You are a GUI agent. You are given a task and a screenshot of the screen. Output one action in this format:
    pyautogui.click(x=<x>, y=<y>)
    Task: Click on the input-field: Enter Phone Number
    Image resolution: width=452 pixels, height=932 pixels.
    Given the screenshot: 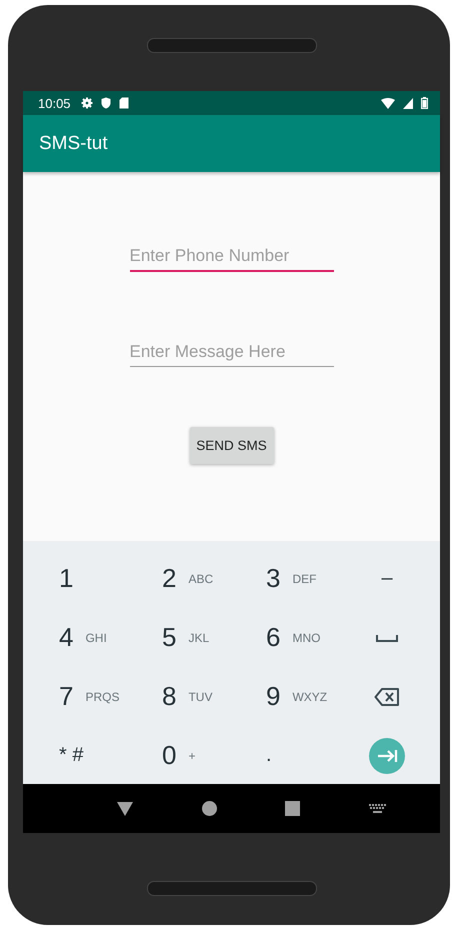 What is the action you would take?
    pyautogui.click(x=232, y=258)
    